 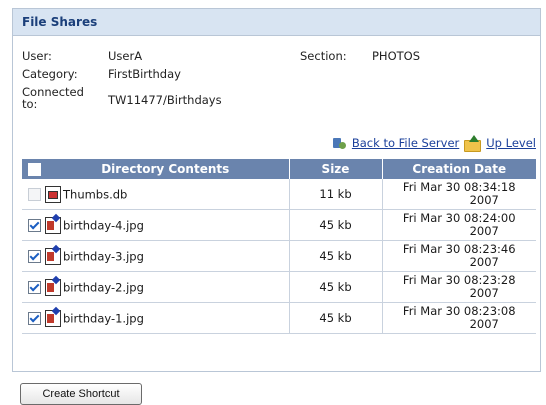 I want to click on file-name: birthday-1.jpg, so click(x=103, y=318).